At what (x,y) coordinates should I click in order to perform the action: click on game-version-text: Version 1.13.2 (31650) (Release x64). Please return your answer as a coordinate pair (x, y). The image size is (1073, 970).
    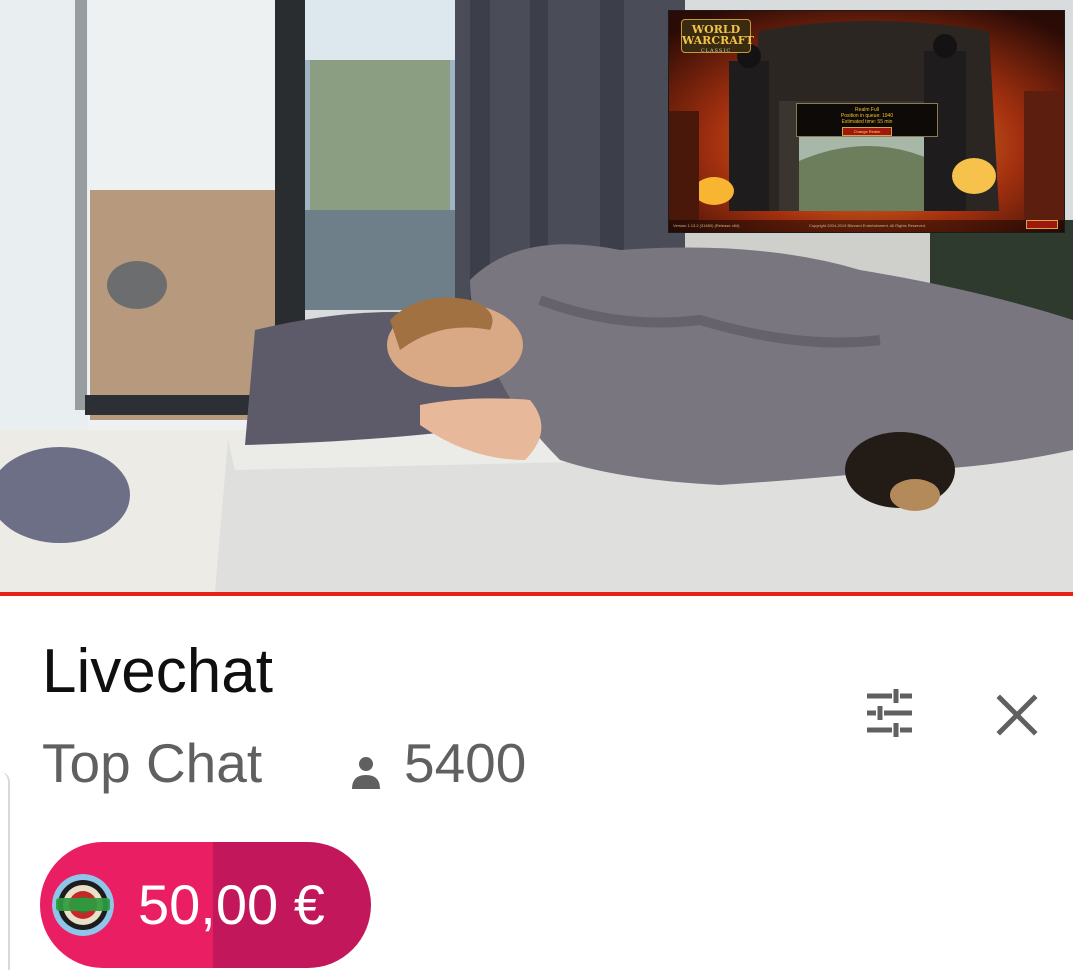
    Looking at the image, I should click on (706, 225).